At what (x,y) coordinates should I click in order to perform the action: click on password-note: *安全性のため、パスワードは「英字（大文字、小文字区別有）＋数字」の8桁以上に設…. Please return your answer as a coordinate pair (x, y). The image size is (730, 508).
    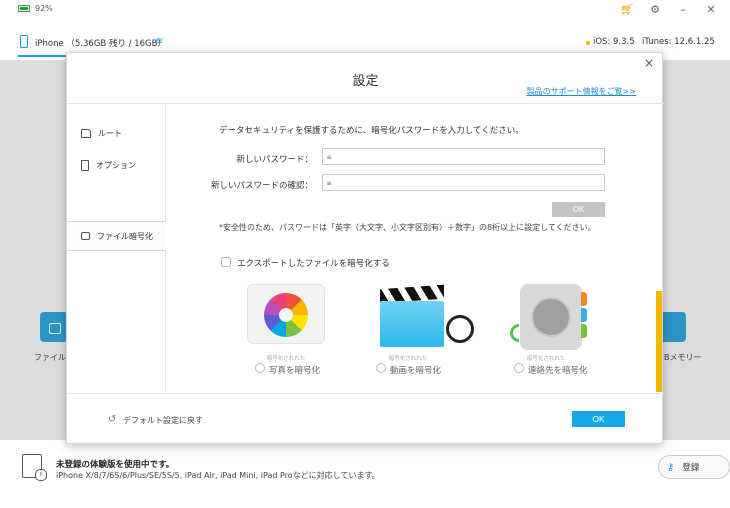
    Looking at the image, I should click on (407, 227).